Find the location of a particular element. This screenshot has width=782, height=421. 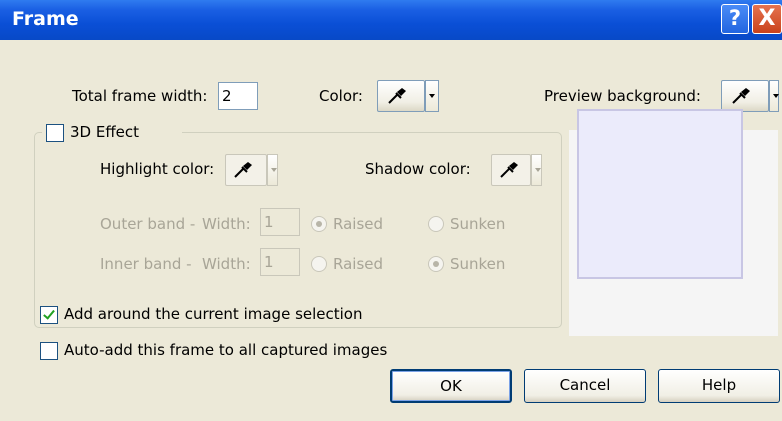

dialog-title: Frame is located at coordinates (45, 19).